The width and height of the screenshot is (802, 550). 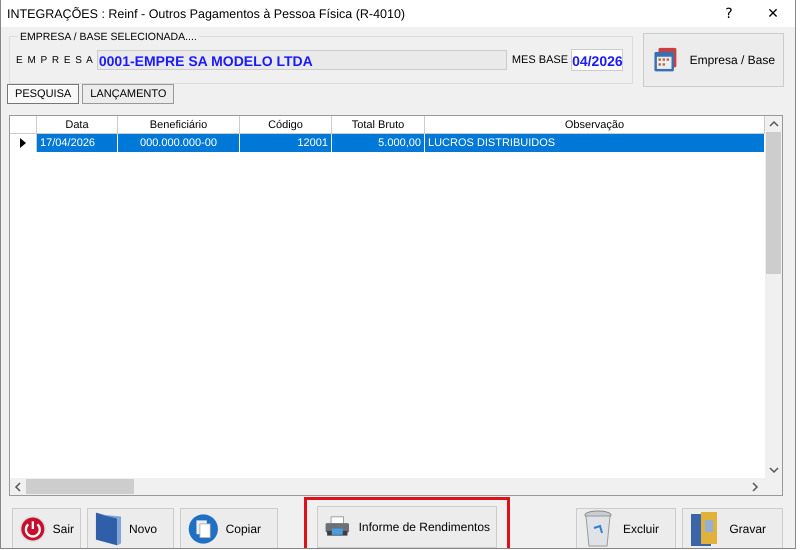 What do you see at coordinates (128, 94) in the screenshot?
I see `tab: LANÇAMENTO` at bounding box center [128, 94].